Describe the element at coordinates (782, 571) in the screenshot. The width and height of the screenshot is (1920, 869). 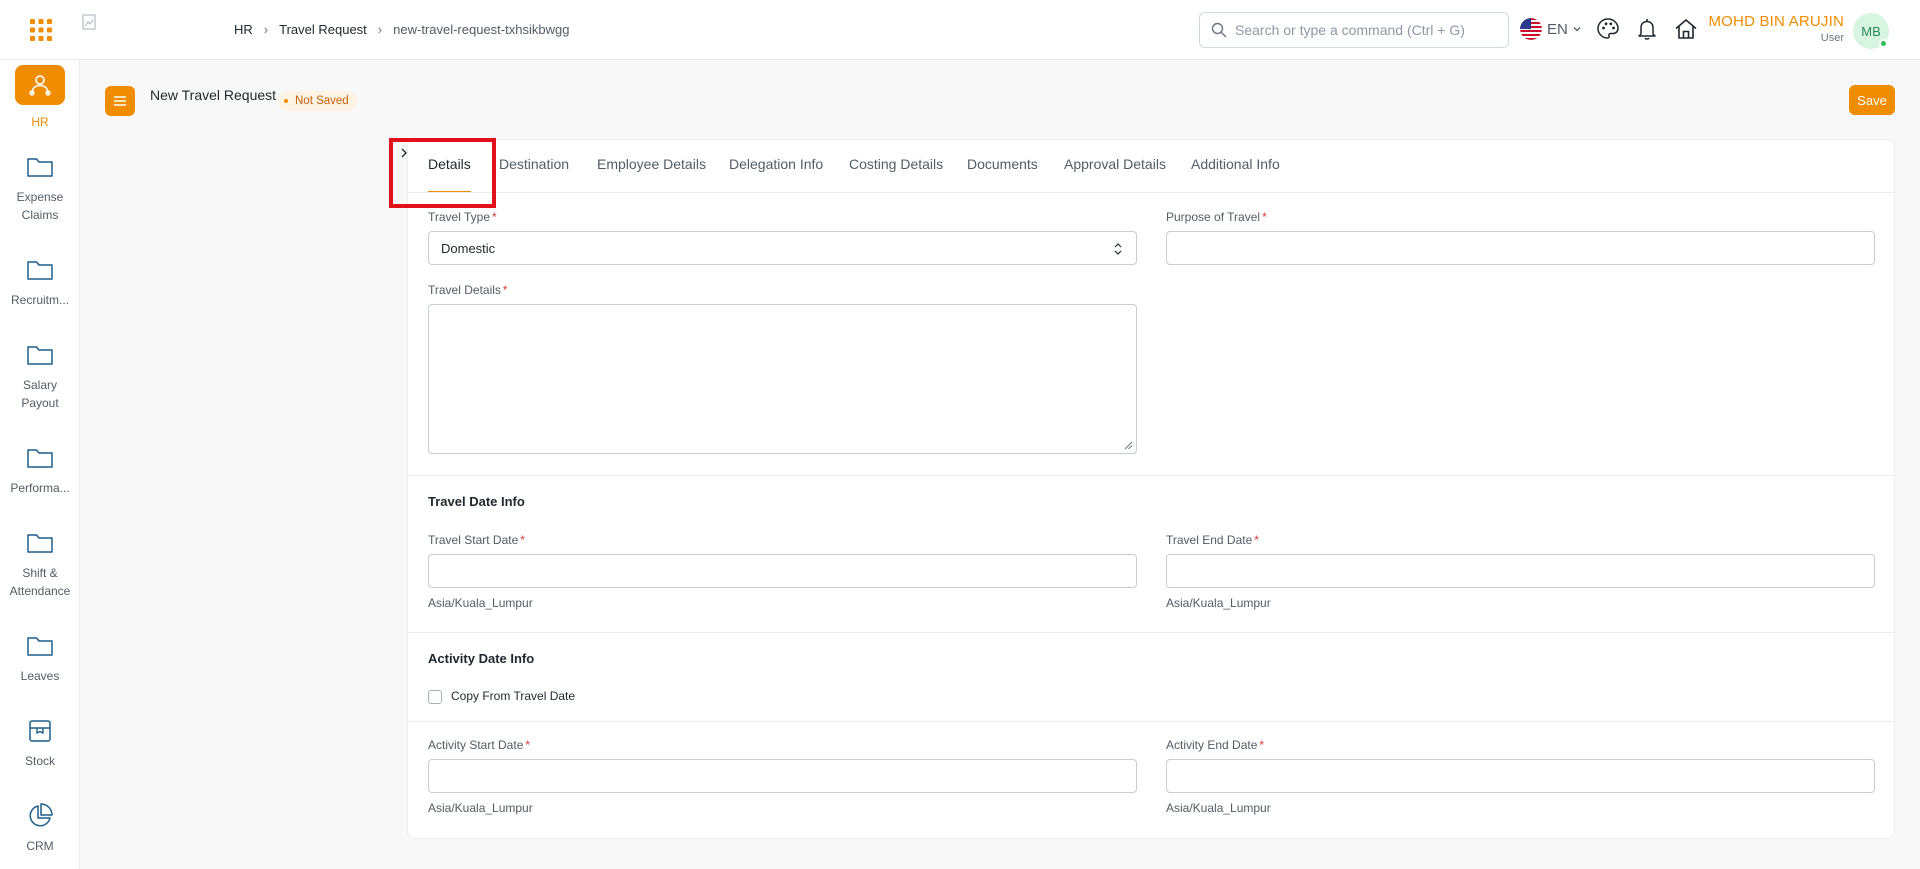
I see `travel-start-date-input` at that location.